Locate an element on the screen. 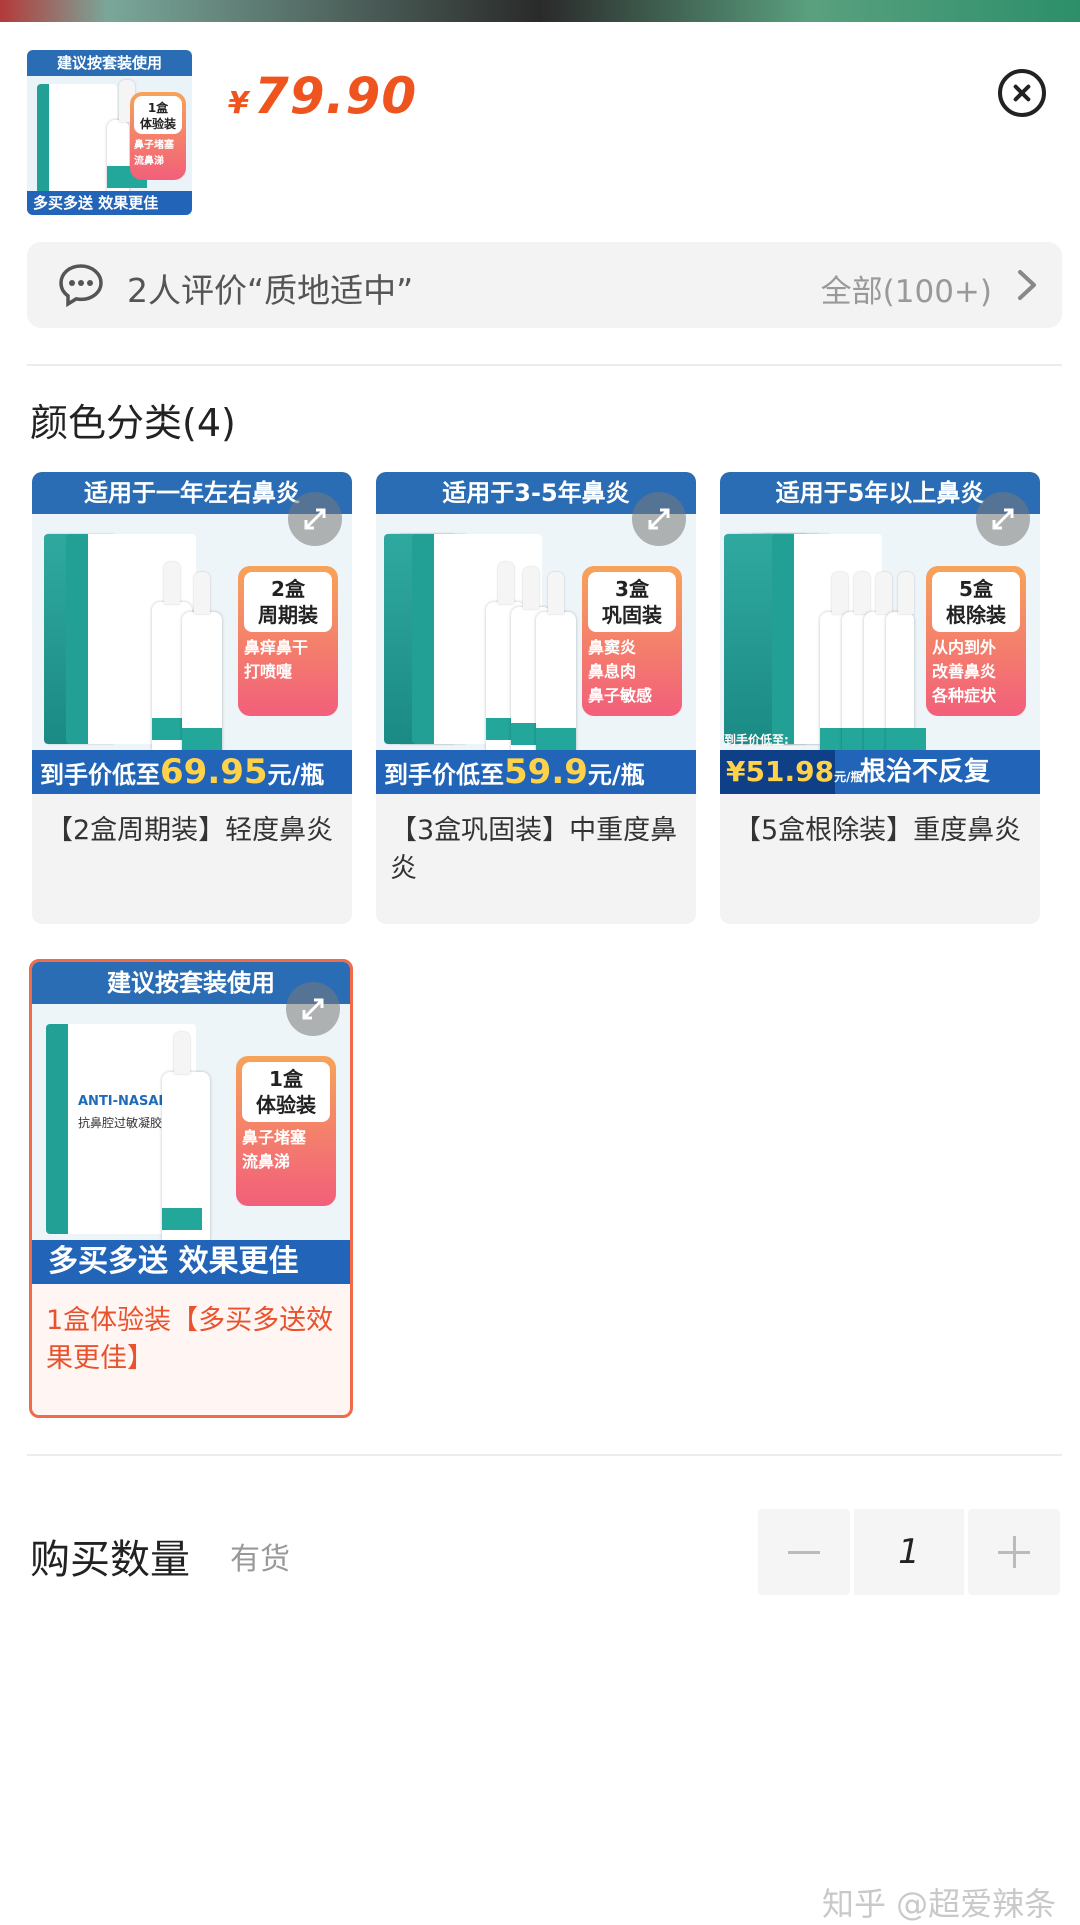 The height and width of the screenshot is (1925, 1080). decrement-button is located at coordinates (804, 1552).